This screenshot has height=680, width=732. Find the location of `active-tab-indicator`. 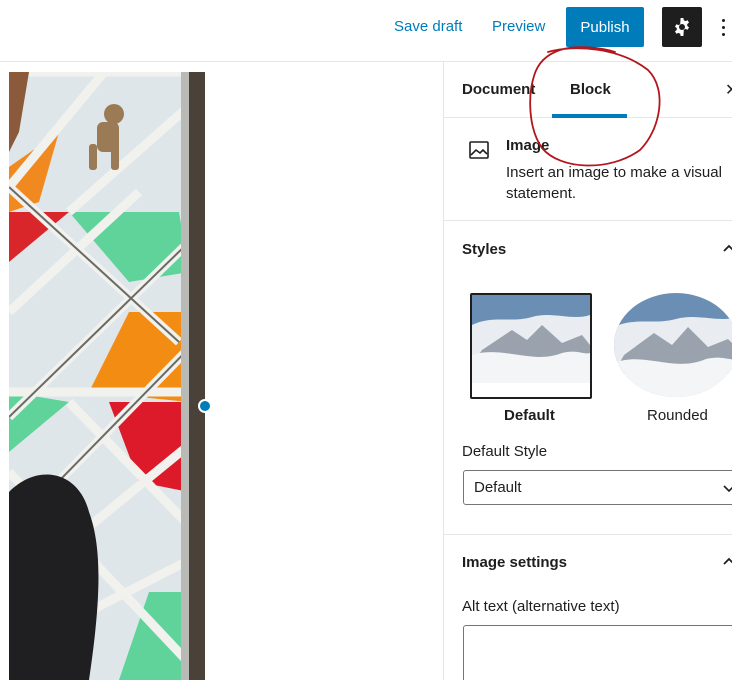

active-tab-indicator is located at coordinates (589, 116).